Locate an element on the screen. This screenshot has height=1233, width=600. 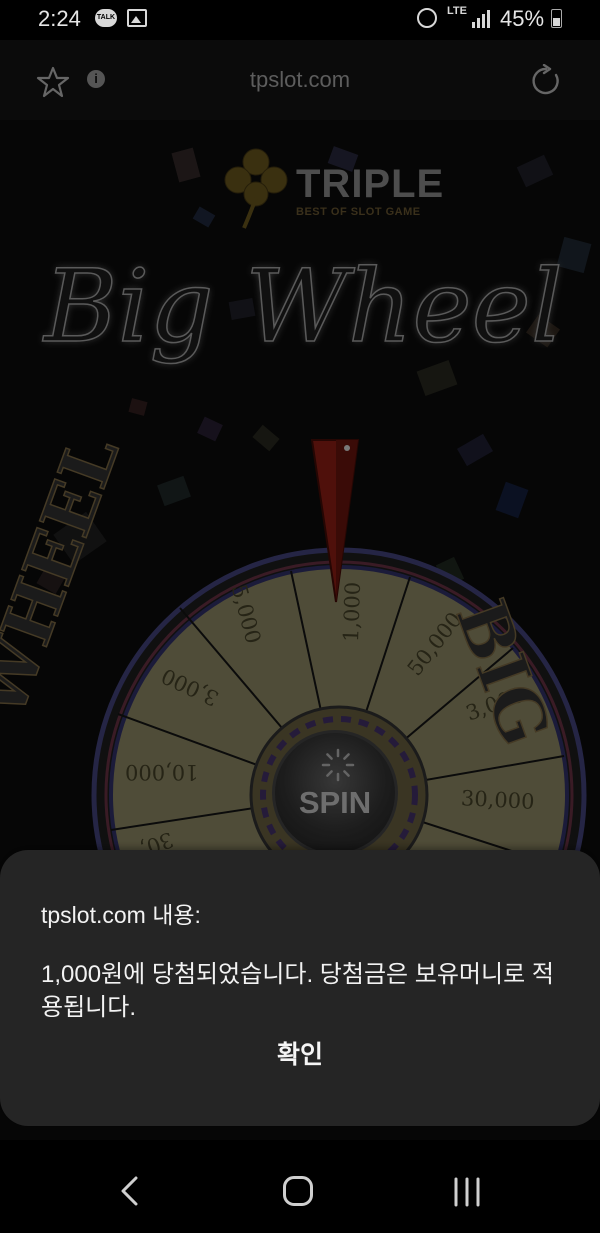
battery-icon is located at coordinates (556, 18).